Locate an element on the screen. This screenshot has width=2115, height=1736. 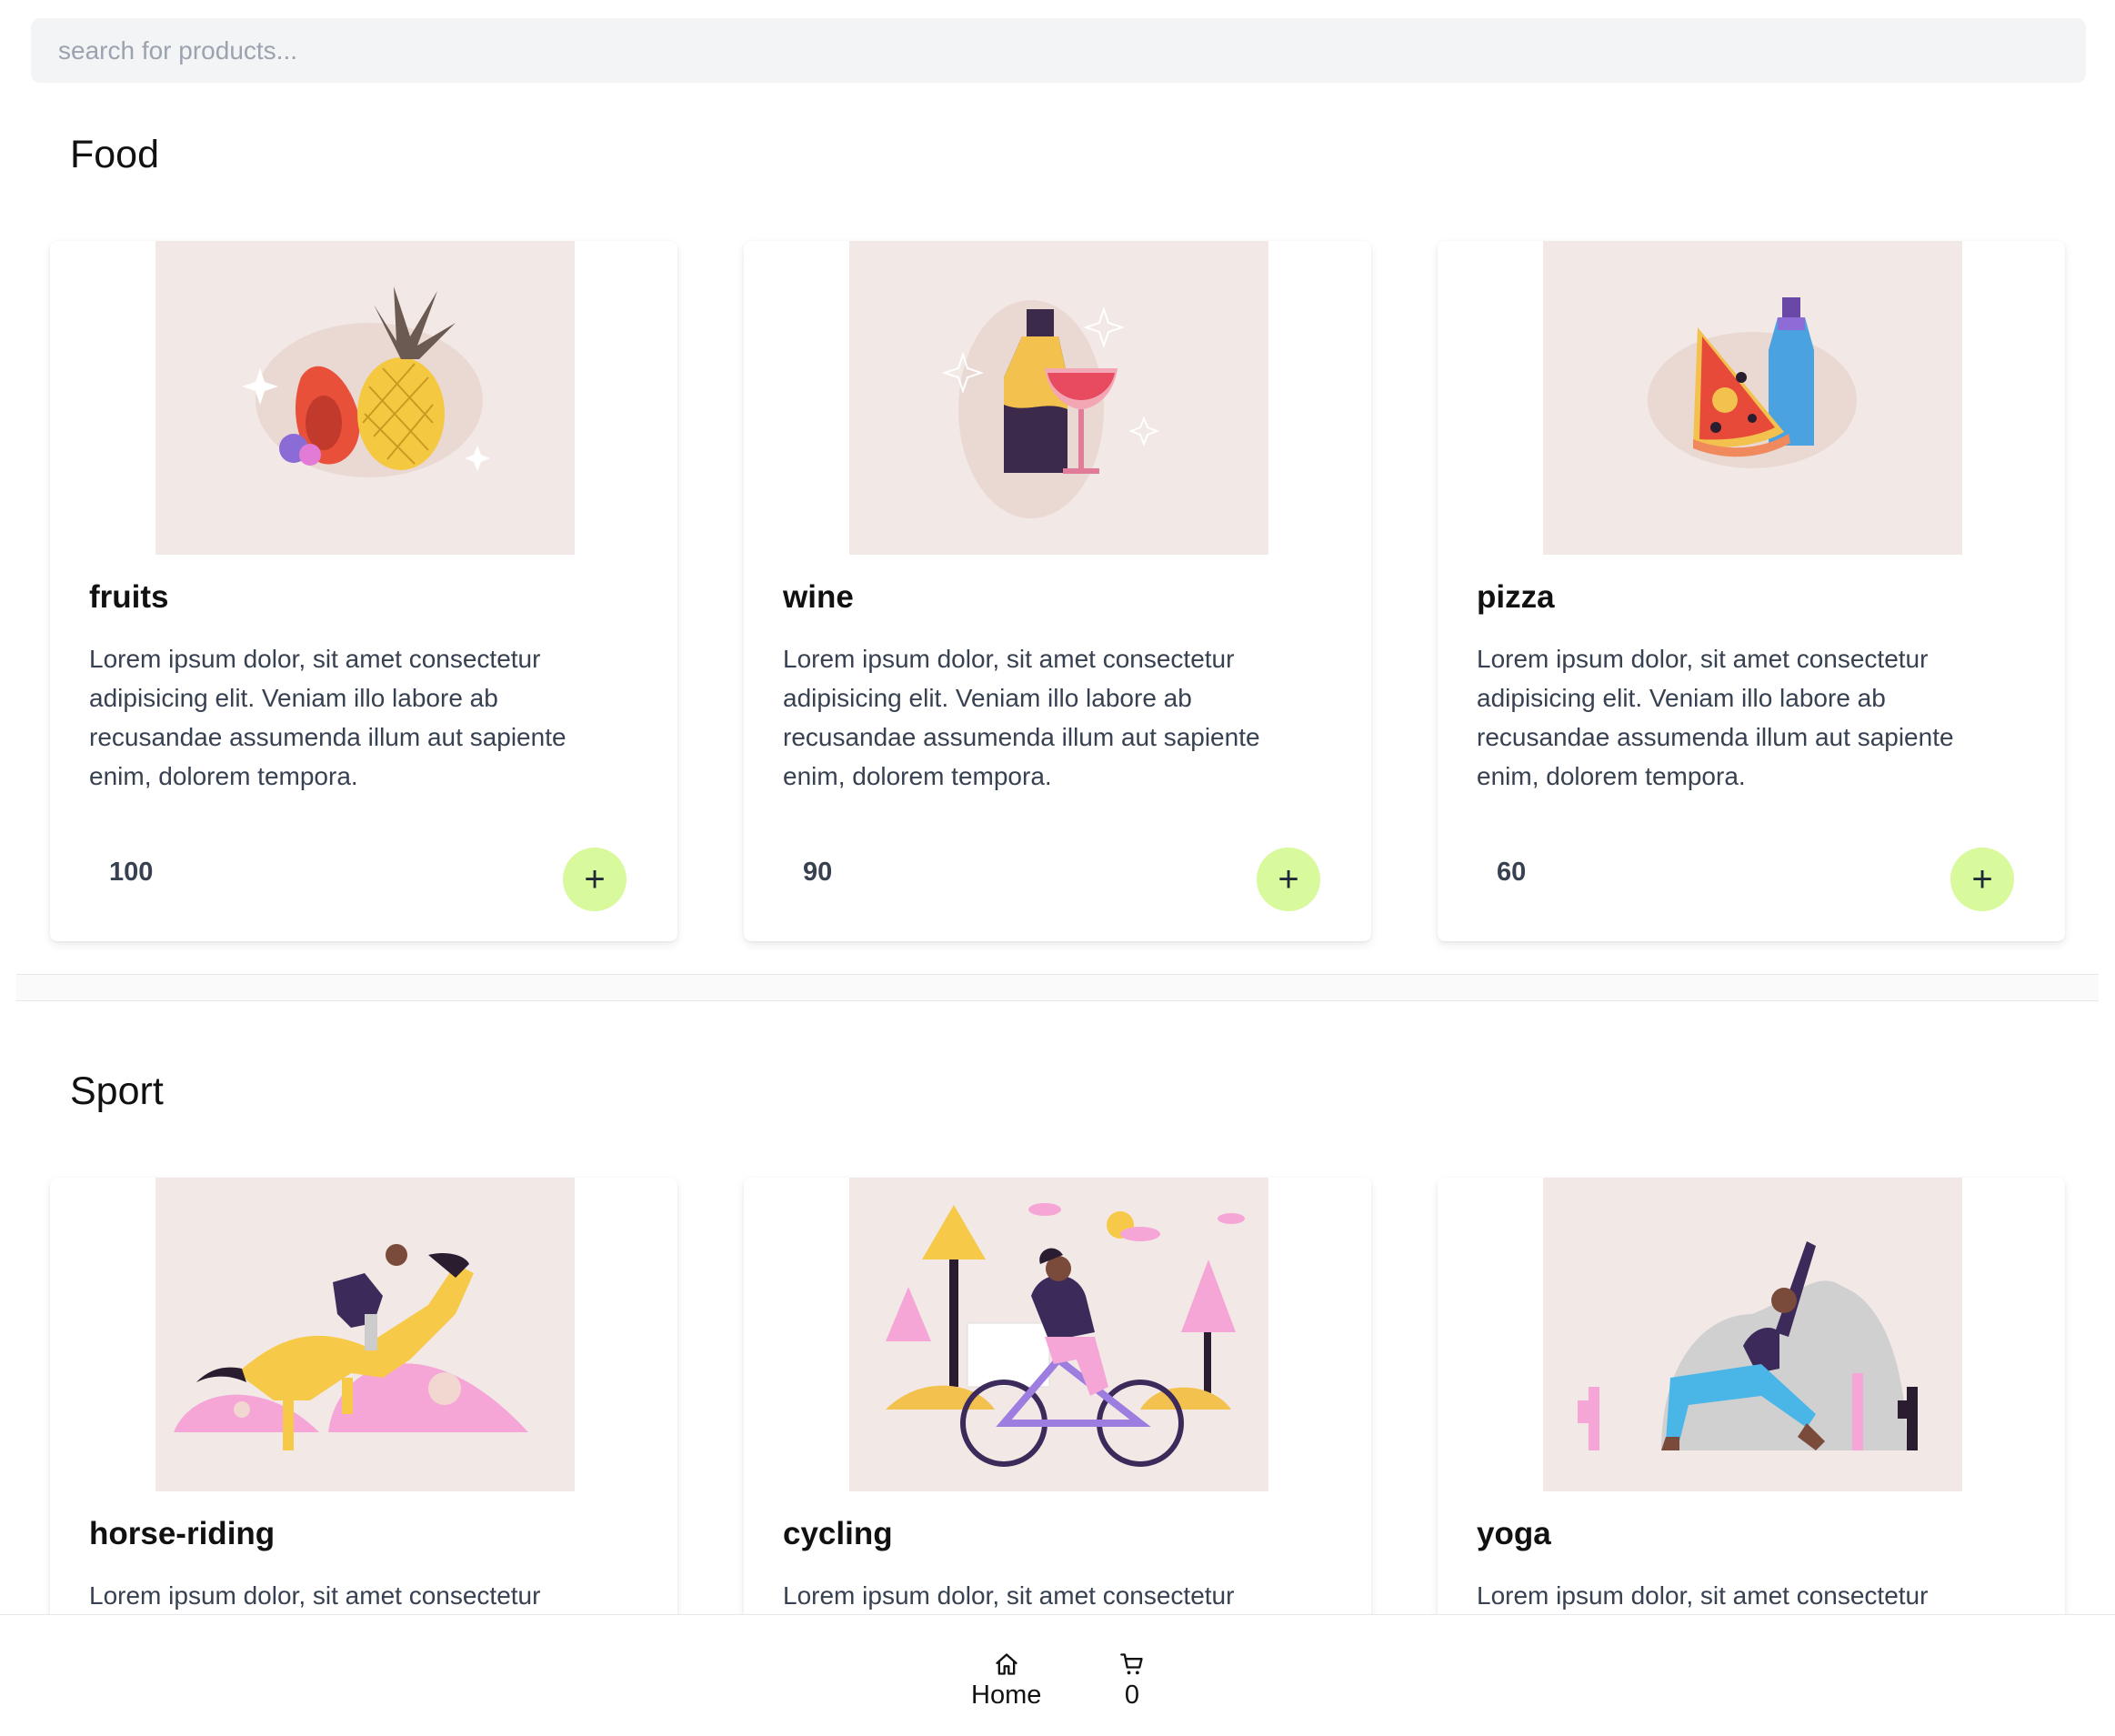
nav-cart: 0 is located at coordinates (1132, 1681).